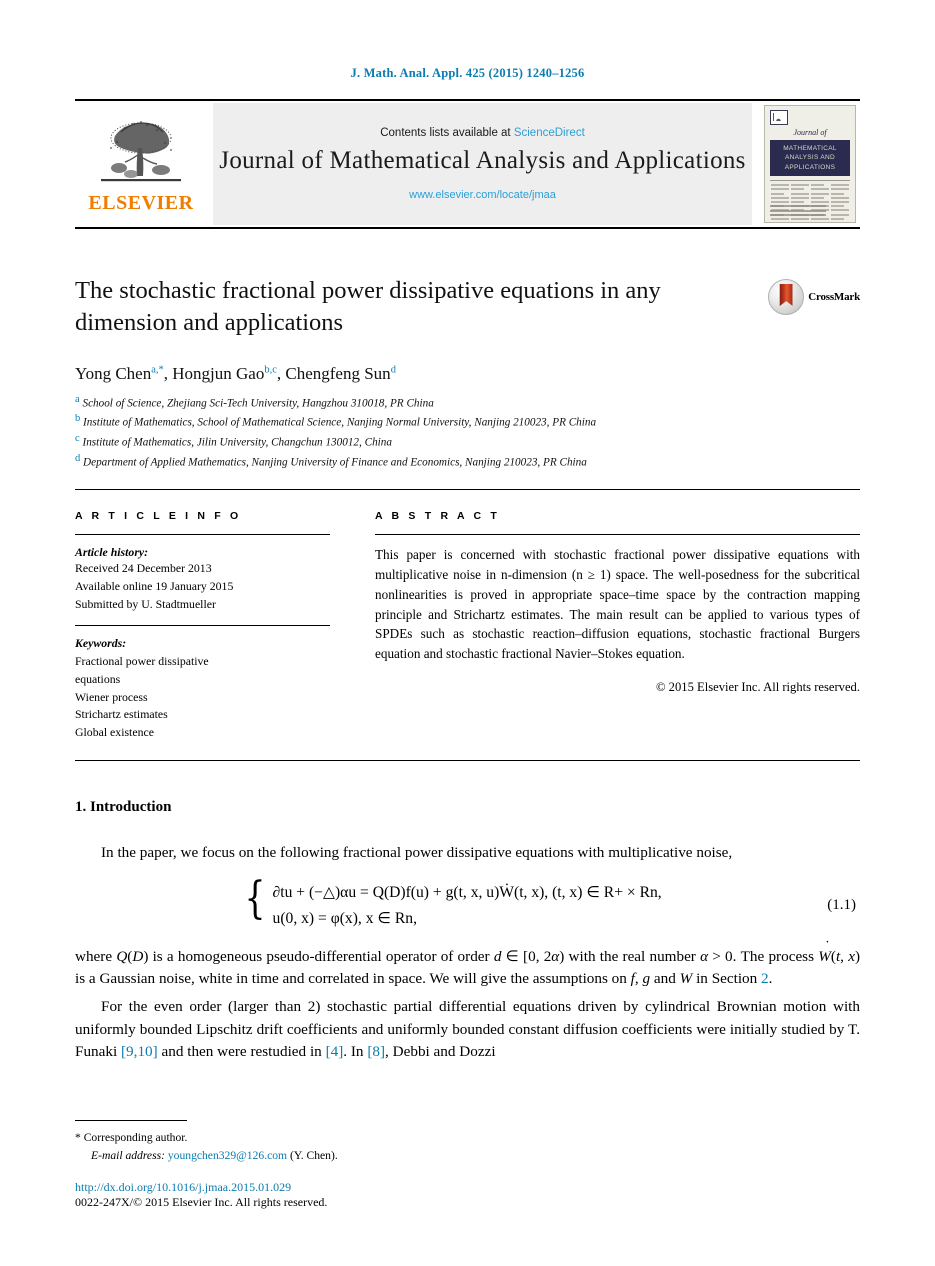 This screenshot has height=1266, width=935. I want to click on info-bottom-rule, so click(467, 760).